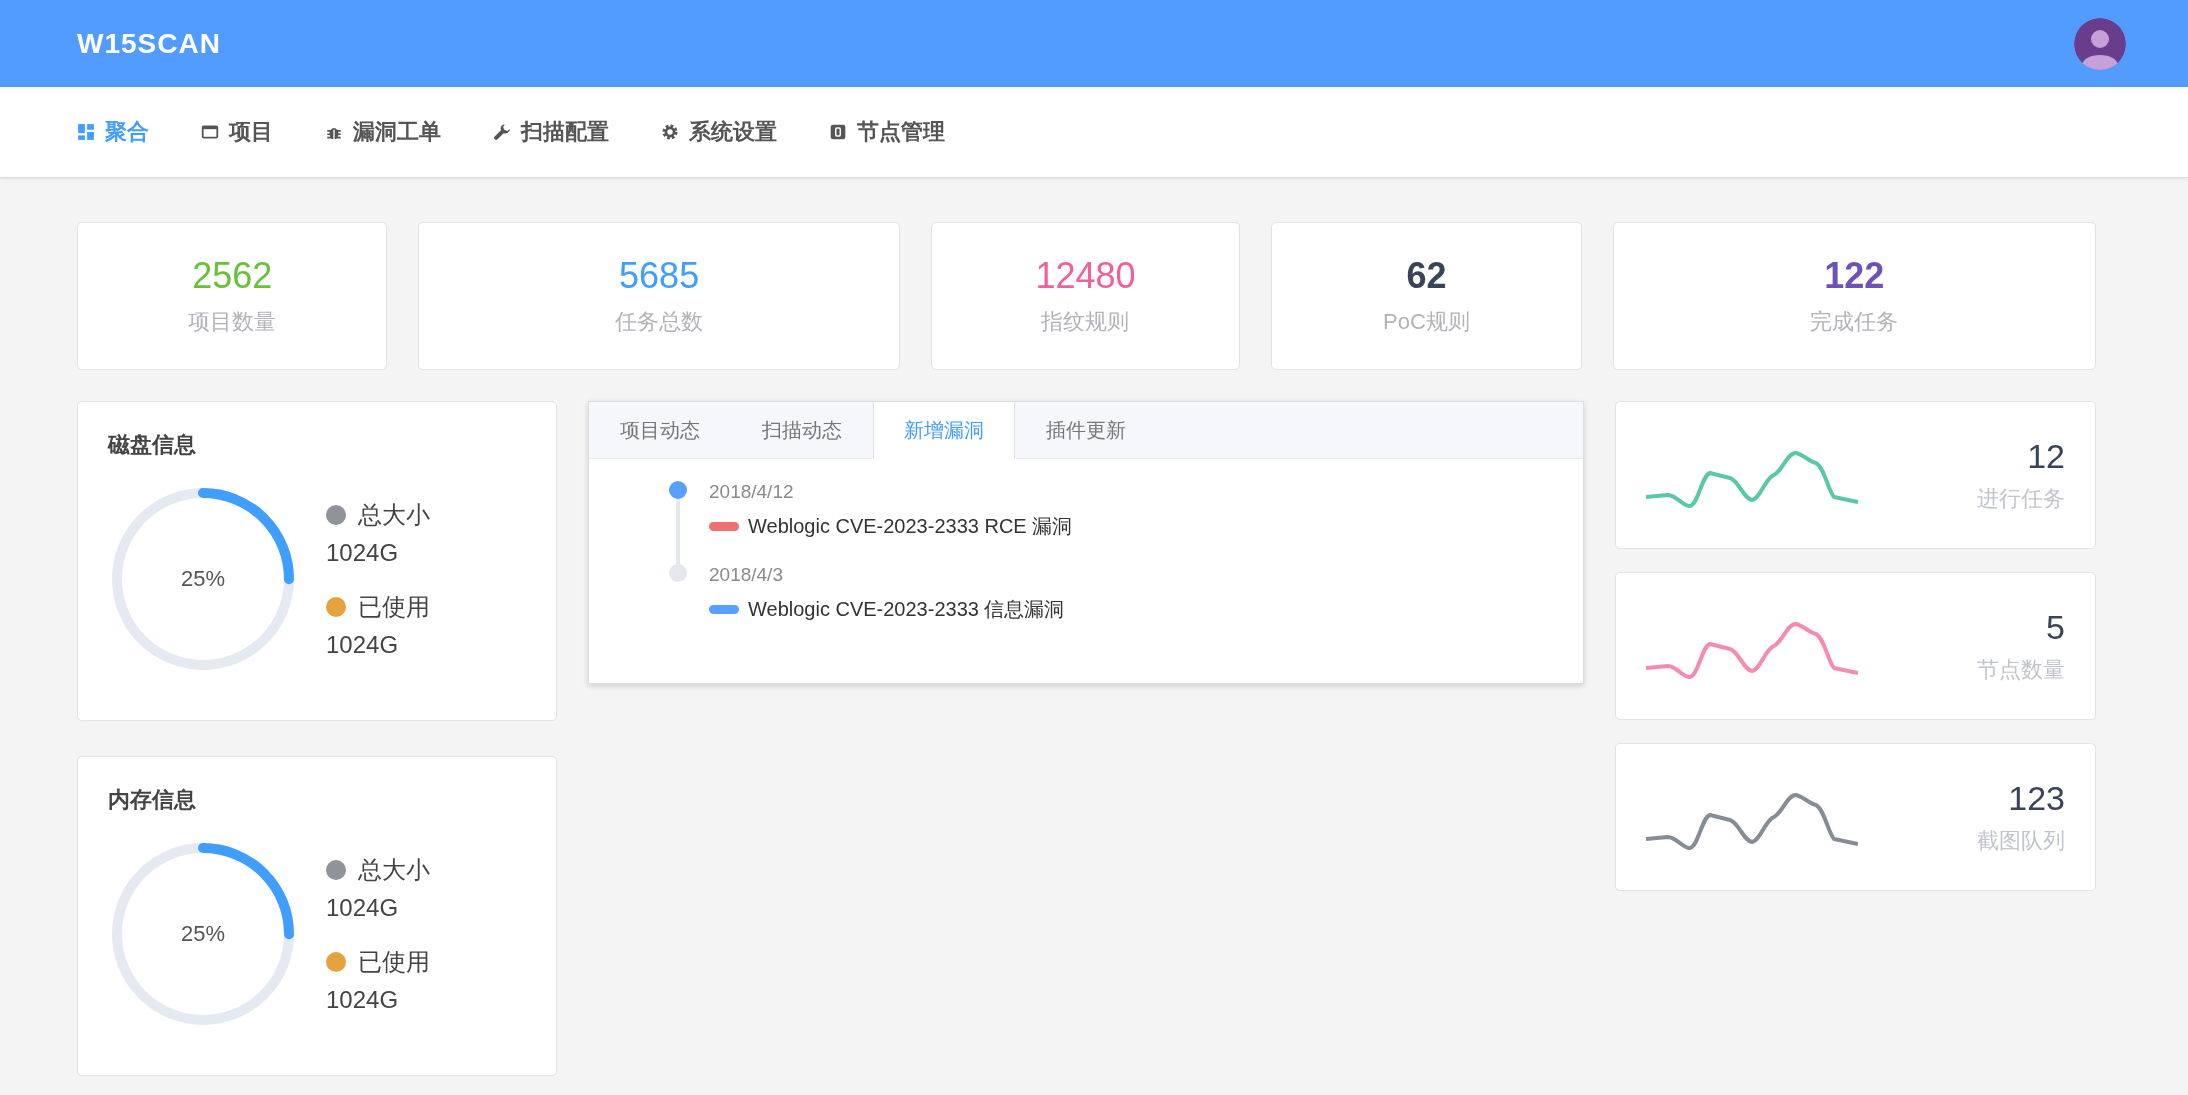 Image resolution: width=2188 pixels, height=1095 pixels. I want to click on stat-label: 完成任务, so click(1854, 322).